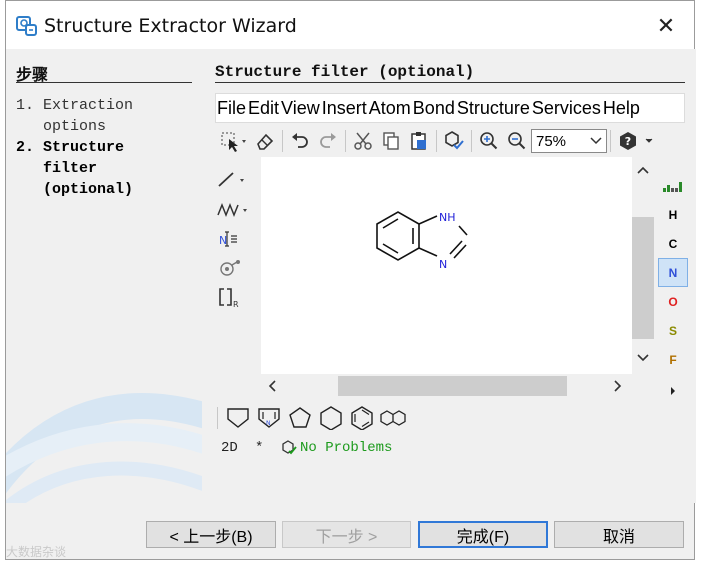 The height and width of the screenshot is (567, 704). What do you see at coordinates (232, 180) in the screenshot?
I see `single-bond-tool` at bounding box center [232, 180].